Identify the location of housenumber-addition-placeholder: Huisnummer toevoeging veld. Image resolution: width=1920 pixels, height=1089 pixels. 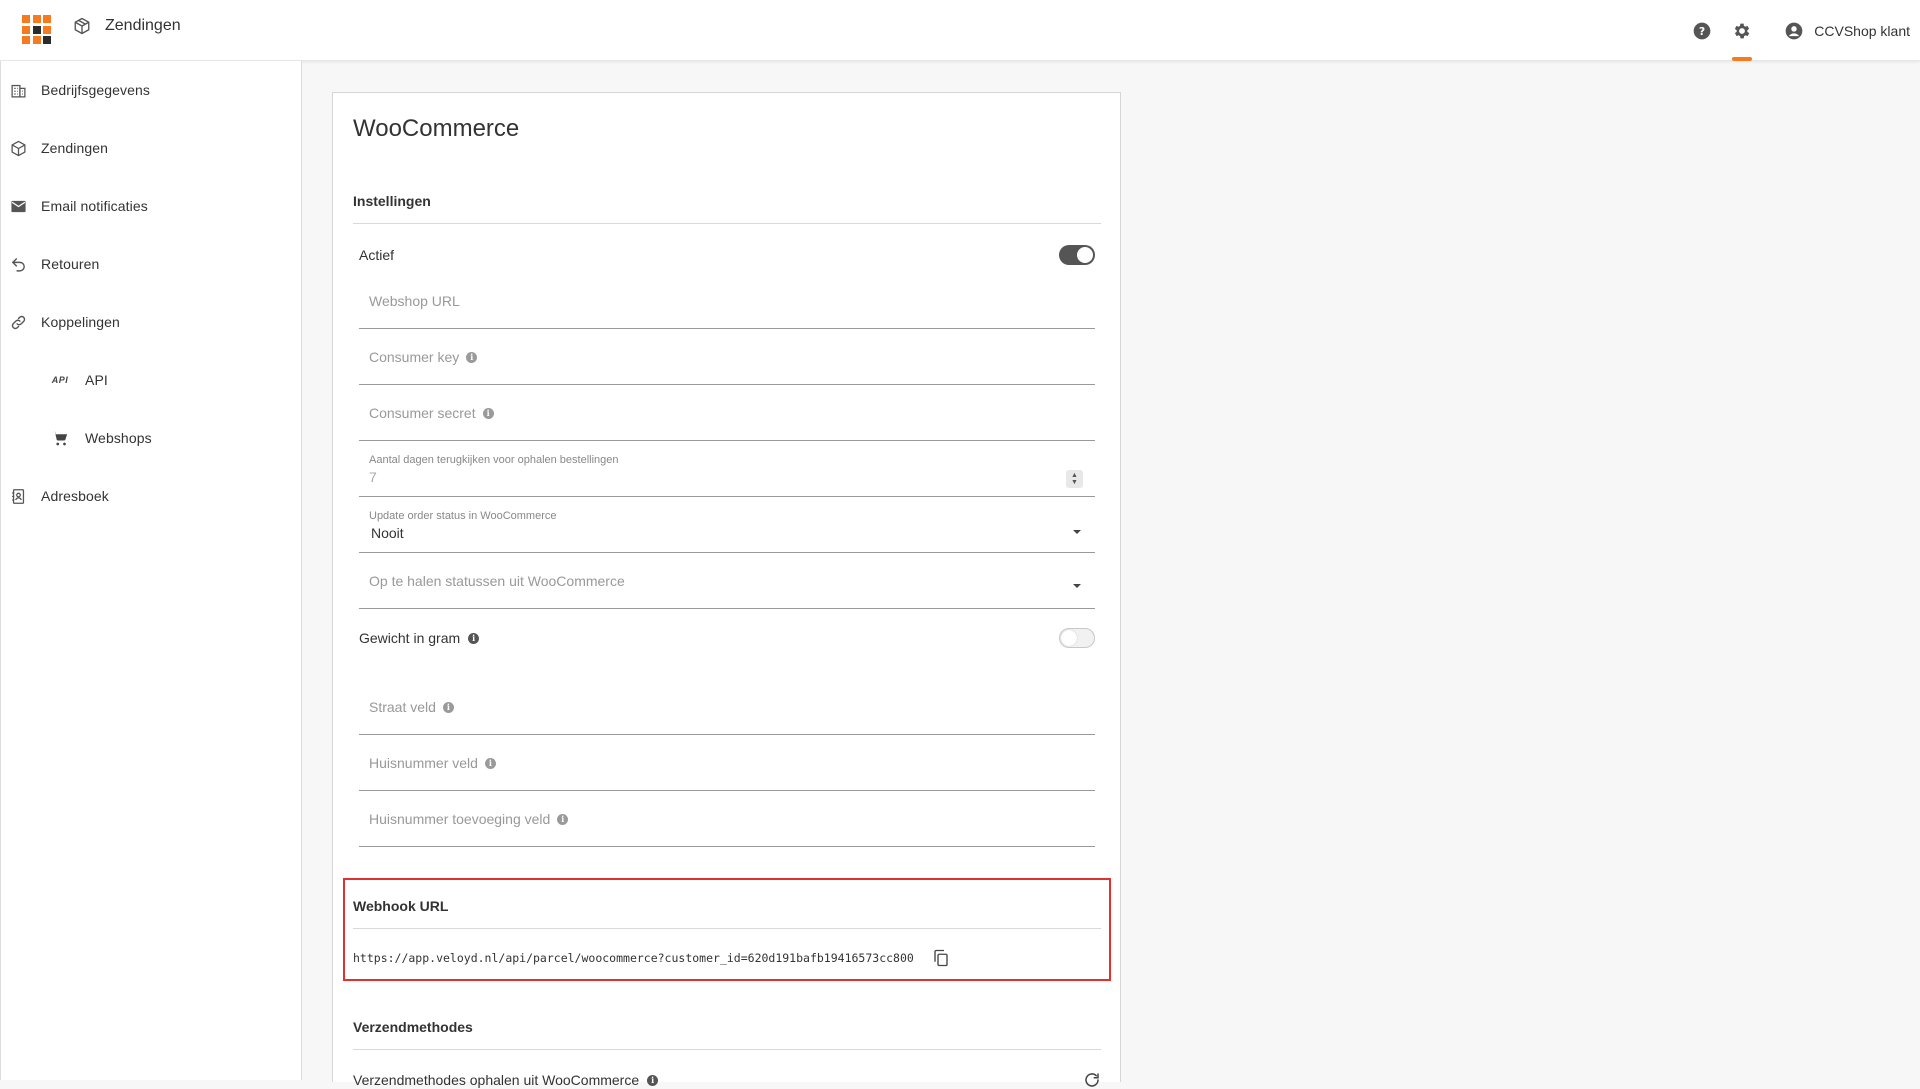
(460, 819).